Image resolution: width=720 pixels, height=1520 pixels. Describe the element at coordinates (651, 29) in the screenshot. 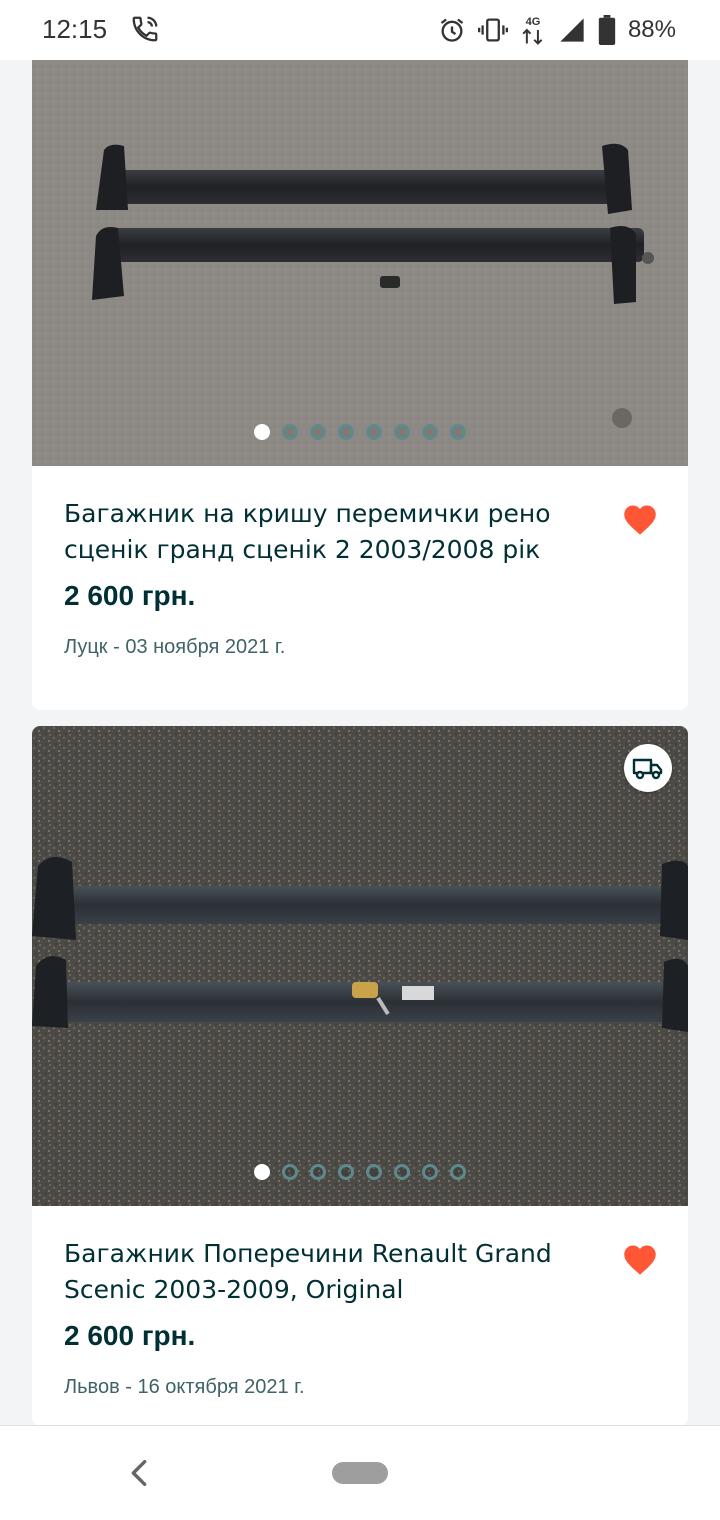

I see `battery-percent: 88%` at that location.